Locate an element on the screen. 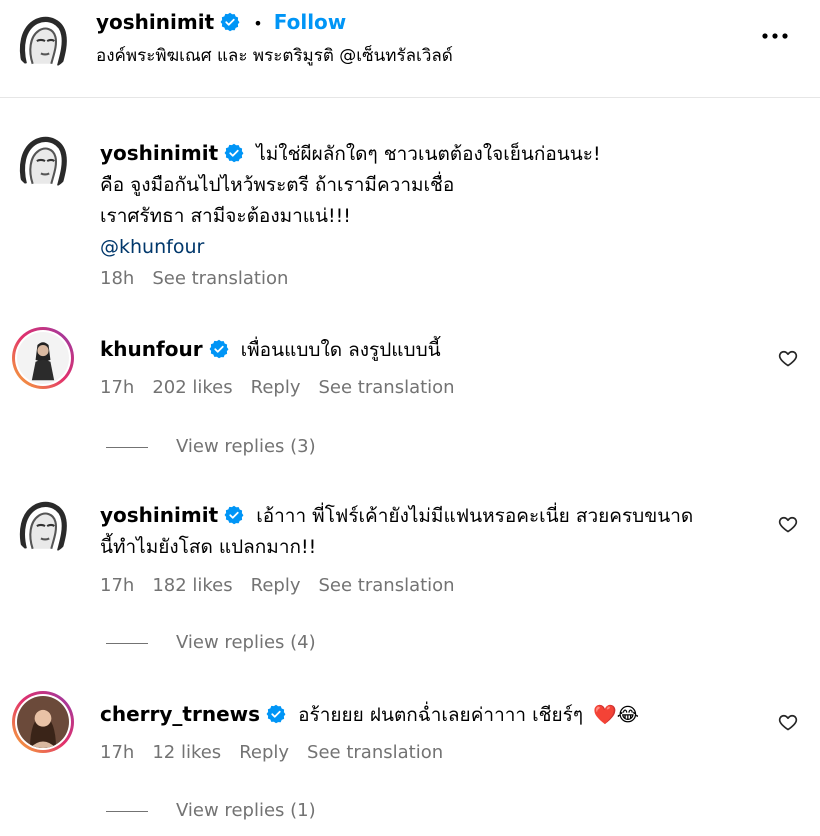 Image resolution: width=820 pixels, height=836 pixels. caption-meta: 18h See translation is located at coordinates (203, 278).